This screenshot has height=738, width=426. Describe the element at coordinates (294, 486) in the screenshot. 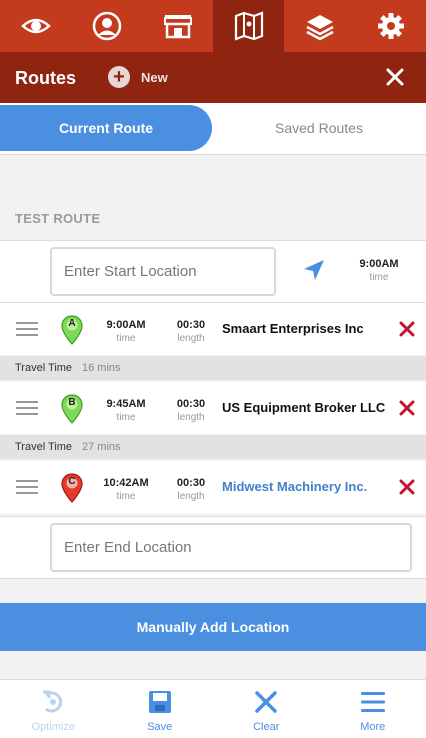

I see `stop-name-link: Midwest Machinery Inc.` at that location.